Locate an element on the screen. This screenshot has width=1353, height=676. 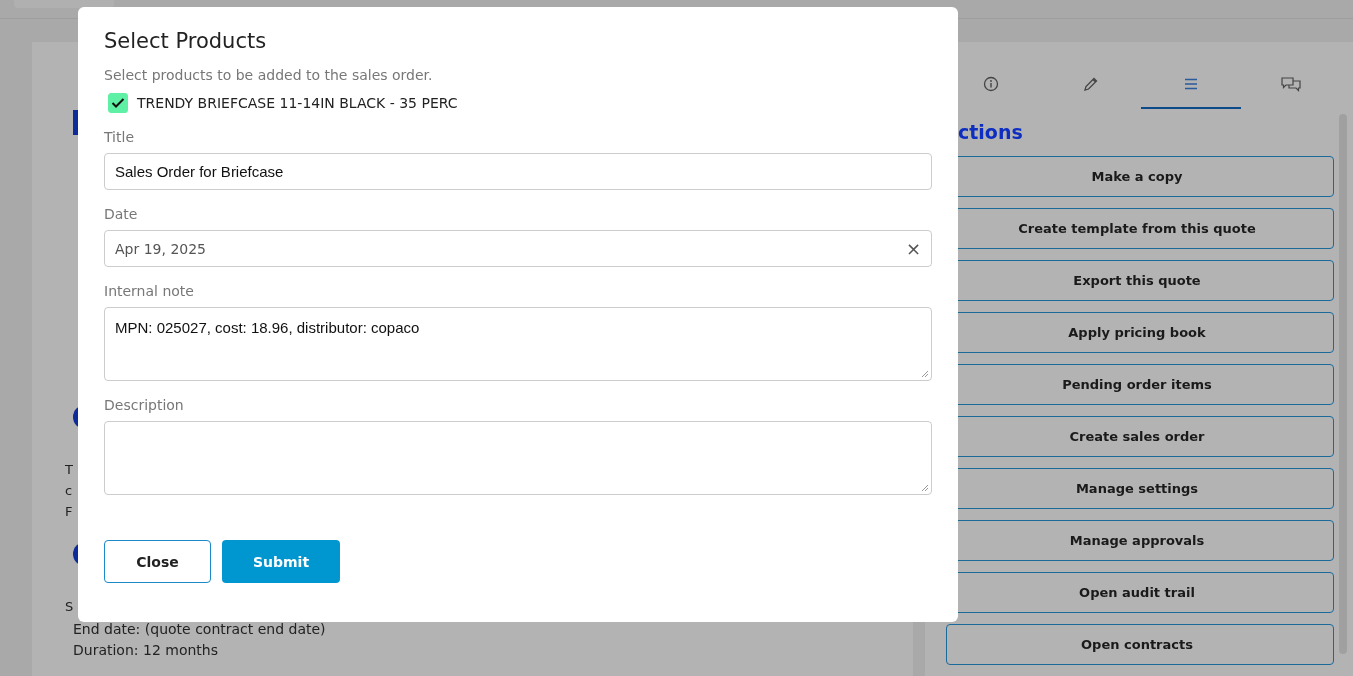
checkbox is located at coordinates (118, 103).